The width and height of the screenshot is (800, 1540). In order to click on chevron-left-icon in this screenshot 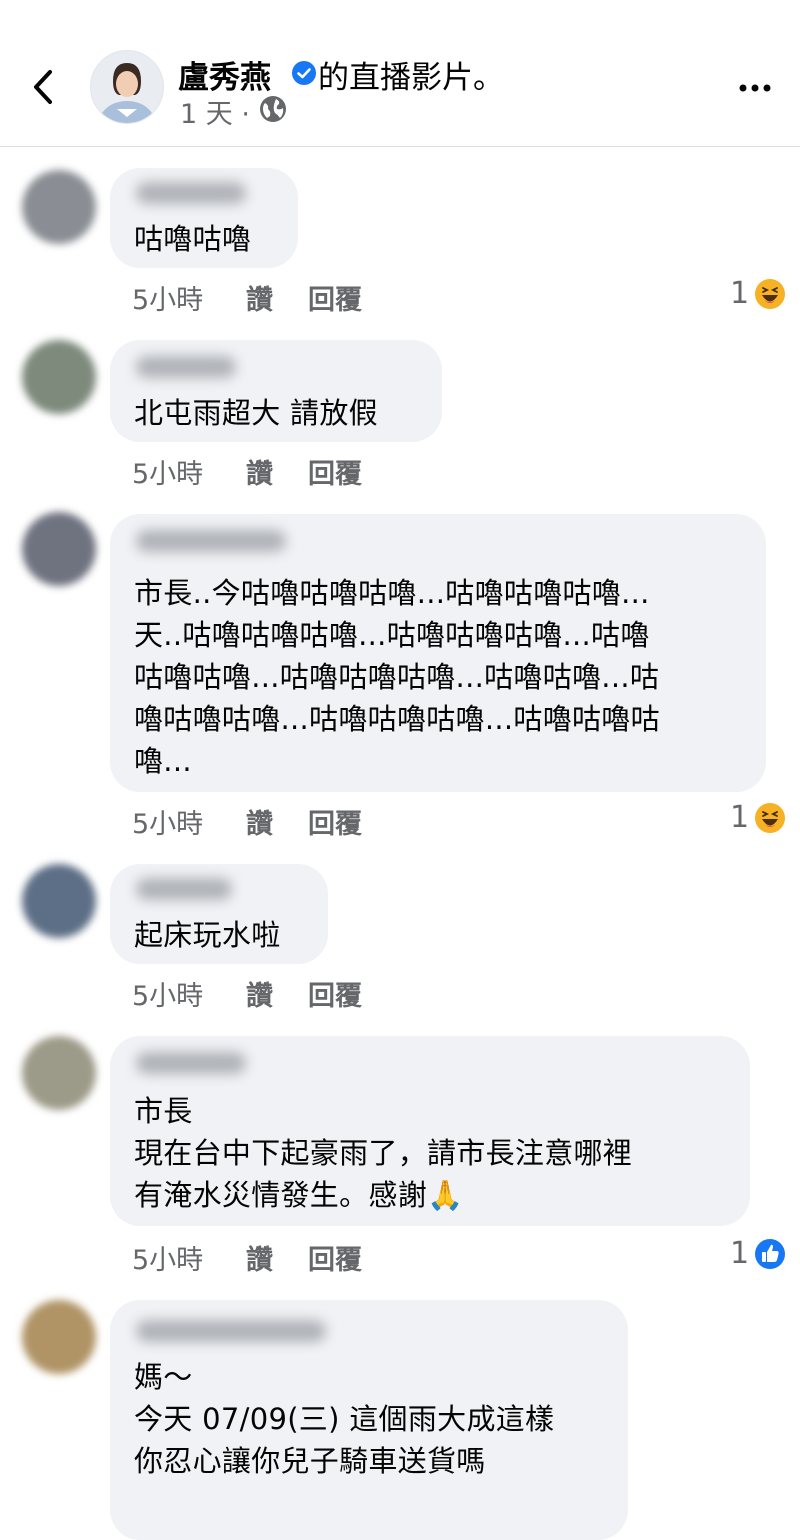, I will do `click(43, 87)`.